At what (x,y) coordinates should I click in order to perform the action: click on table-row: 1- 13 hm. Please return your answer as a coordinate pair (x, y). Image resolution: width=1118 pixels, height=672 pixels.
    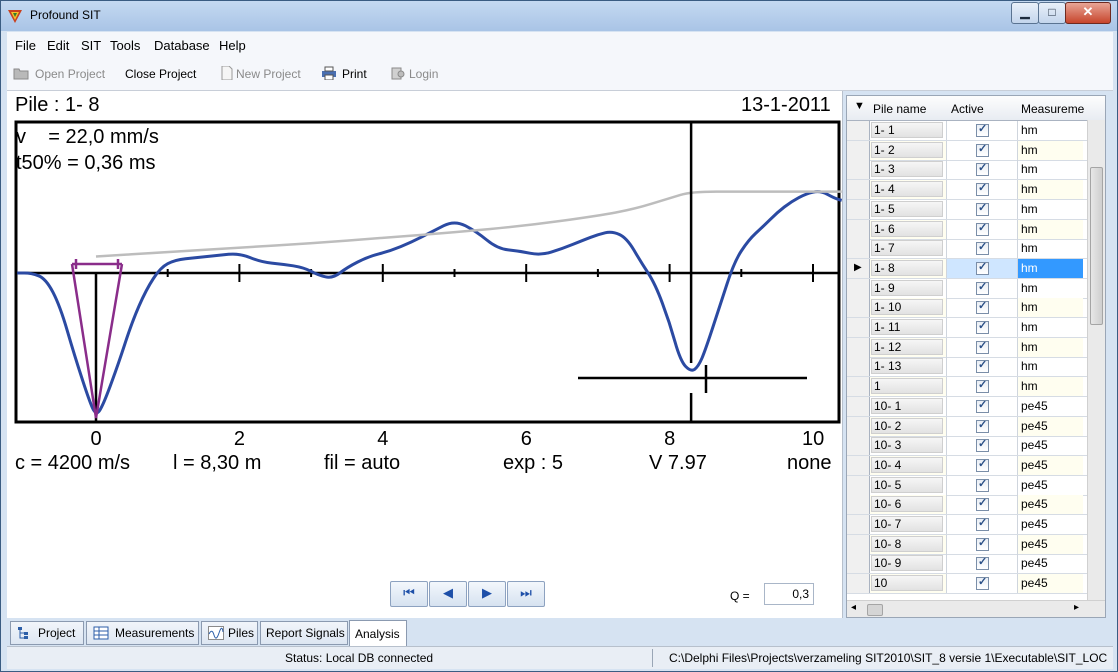
    Looking at the image, I should click on (976, 367).